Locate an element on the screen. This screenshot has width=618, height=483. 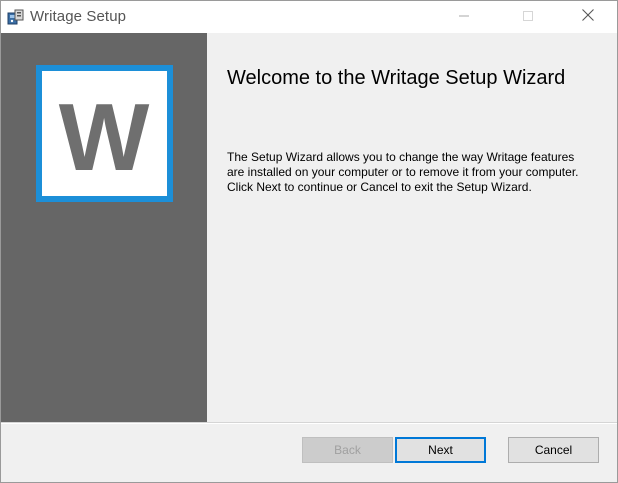
close-button is located at coordinates (588, 17).